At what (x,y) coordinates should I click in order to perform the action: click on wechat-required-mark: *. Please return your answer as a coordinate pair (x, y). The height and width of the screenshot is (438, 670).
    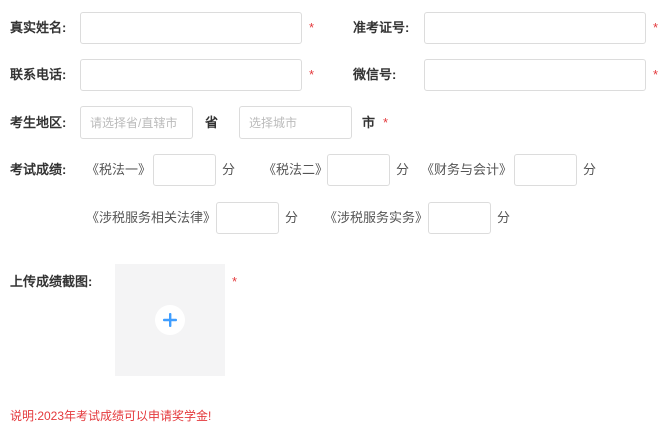
    Looking at the image, I should click on (656, 74).